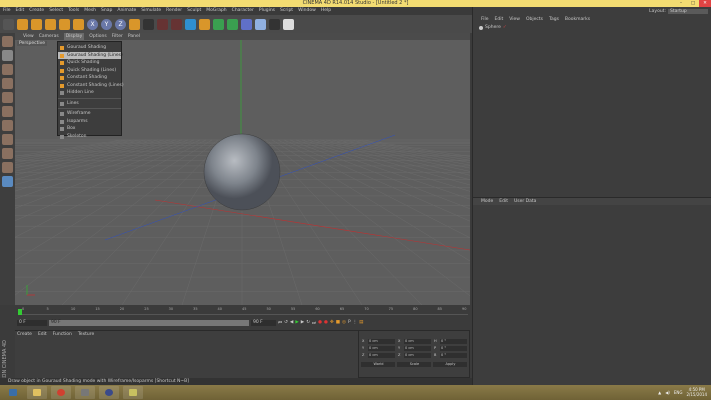  Describe the element at coordinates (243, 11) in the screenshot. I see `menu-character: Character` at that location.